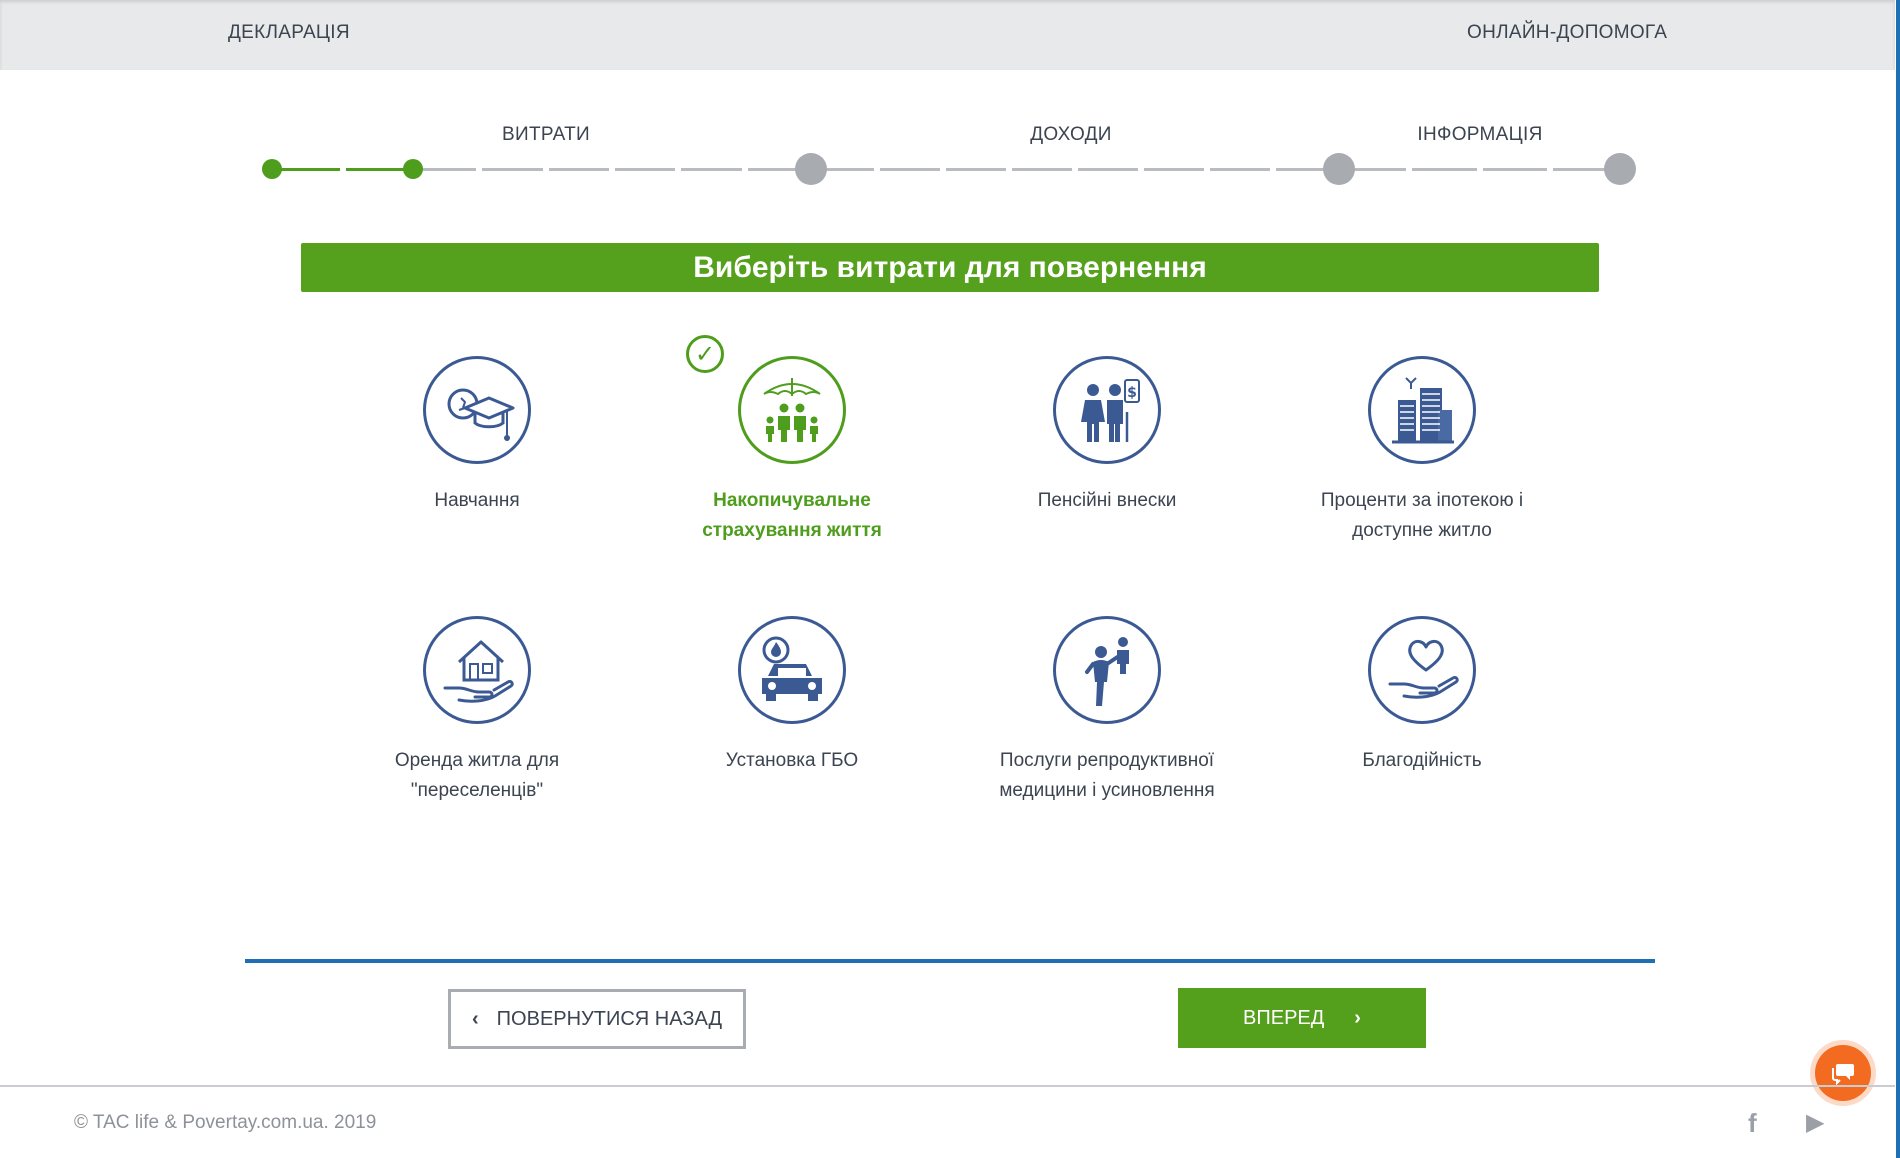 The height and width of the screenshot is (1158, 1900). I want to click on expense-option-circle: $, so click(1107, 410).